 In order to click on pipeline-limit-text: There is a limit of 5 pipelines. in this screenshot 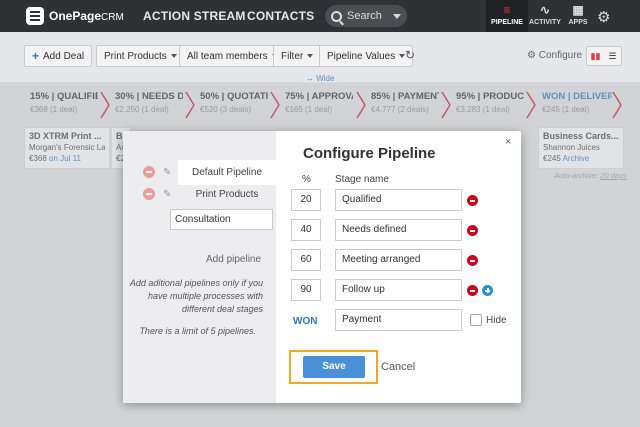, I will do `click(197, 331)`.